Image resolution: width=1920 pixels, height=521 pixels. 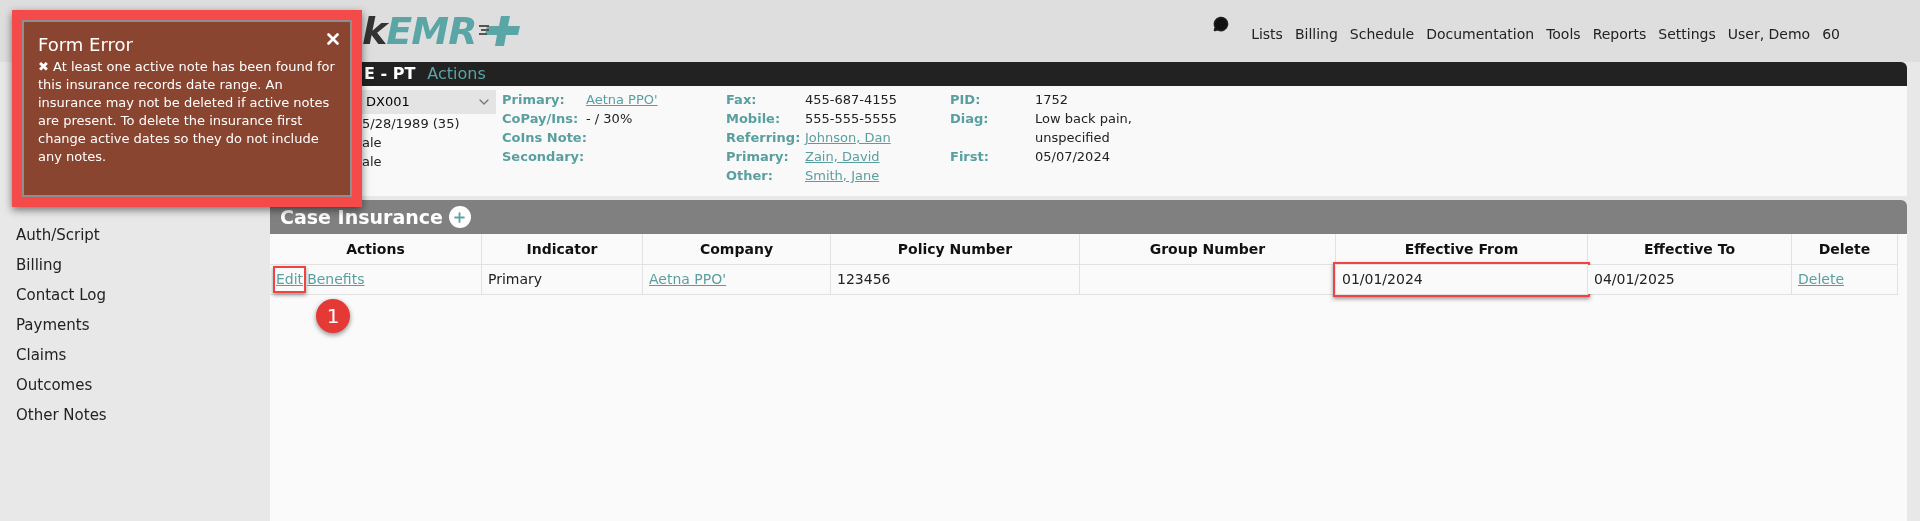 What do you see at coordinates (544, 138) in the screenshot?
I see `info-label: CoIns Note:` at bounding box center [544, 138].